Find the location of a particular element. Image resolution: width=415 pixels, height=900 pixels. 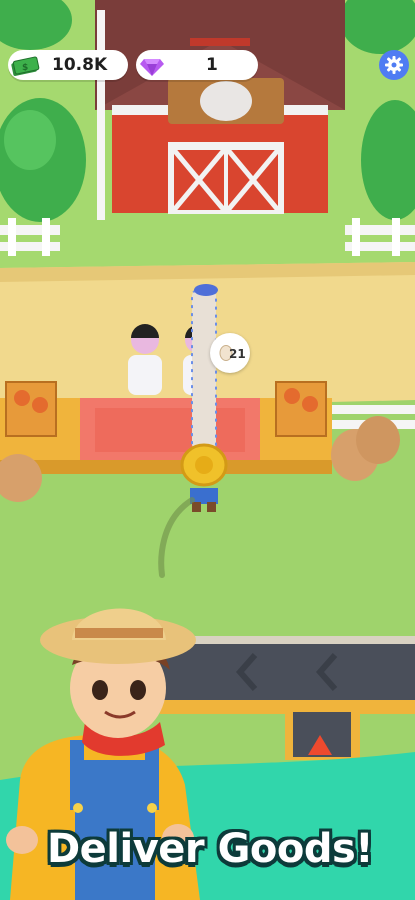

order-bubble: 21 is located at coordinates (230, 353).